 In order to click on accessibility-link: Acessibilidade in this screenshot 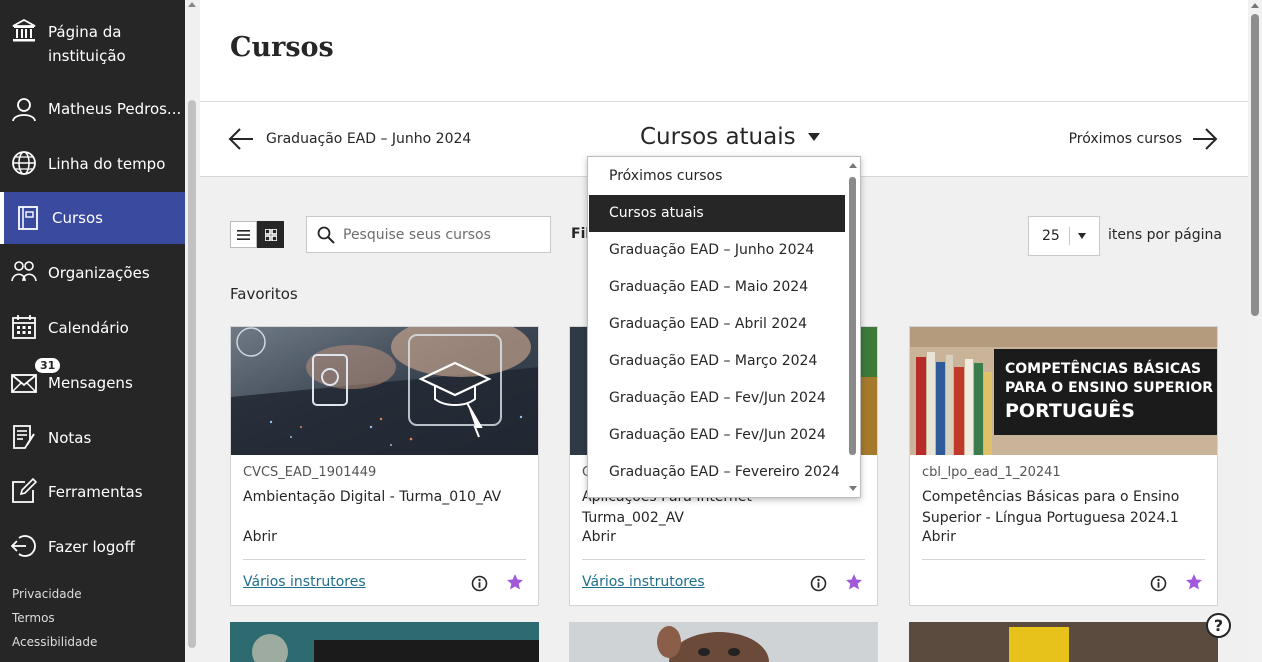, I will do `click(54, 645)`.